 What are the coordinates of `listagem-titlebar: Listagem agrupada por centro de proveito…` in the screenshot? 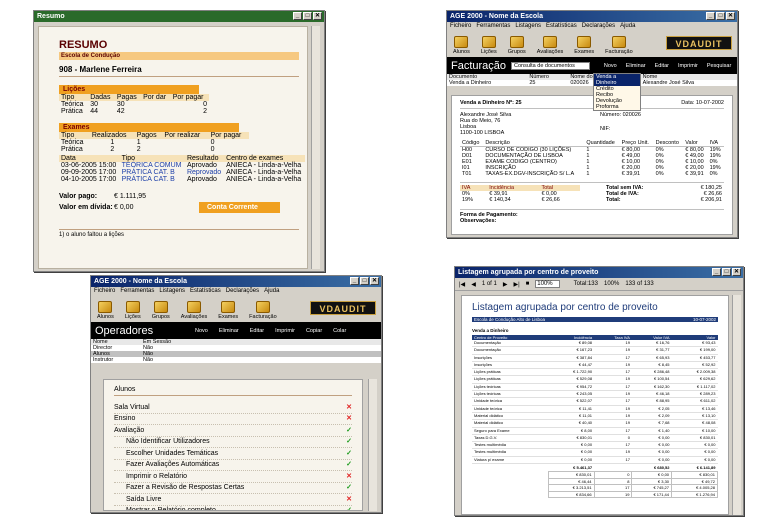 It's located at (599, 272).